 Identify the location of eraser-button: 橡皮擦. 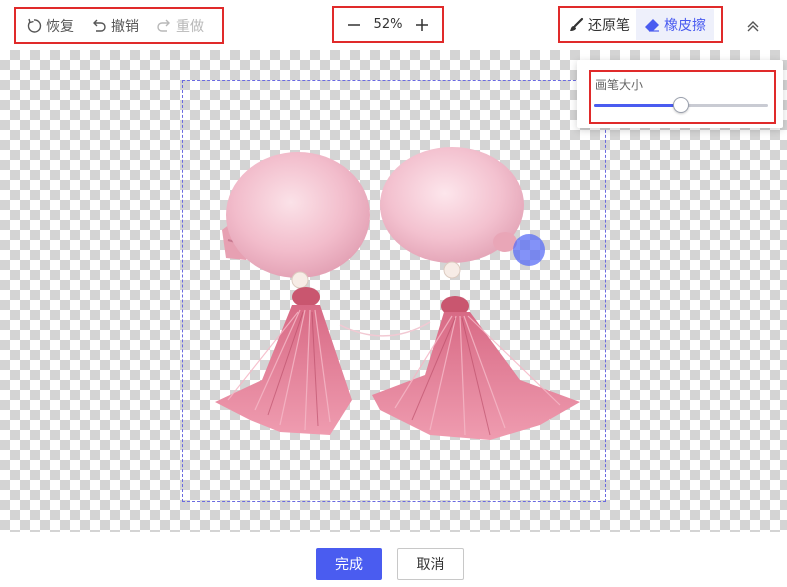
(675, 24).